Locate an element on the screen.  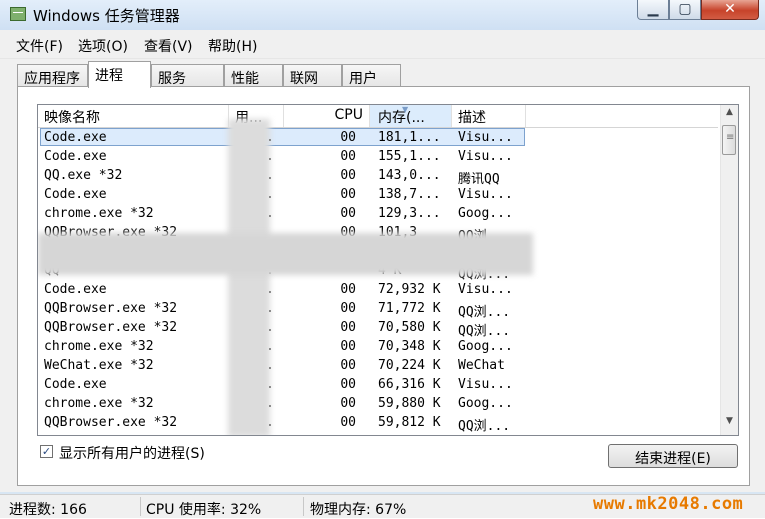
process-memory: 70,580 K is located at coordinates (409, 327).